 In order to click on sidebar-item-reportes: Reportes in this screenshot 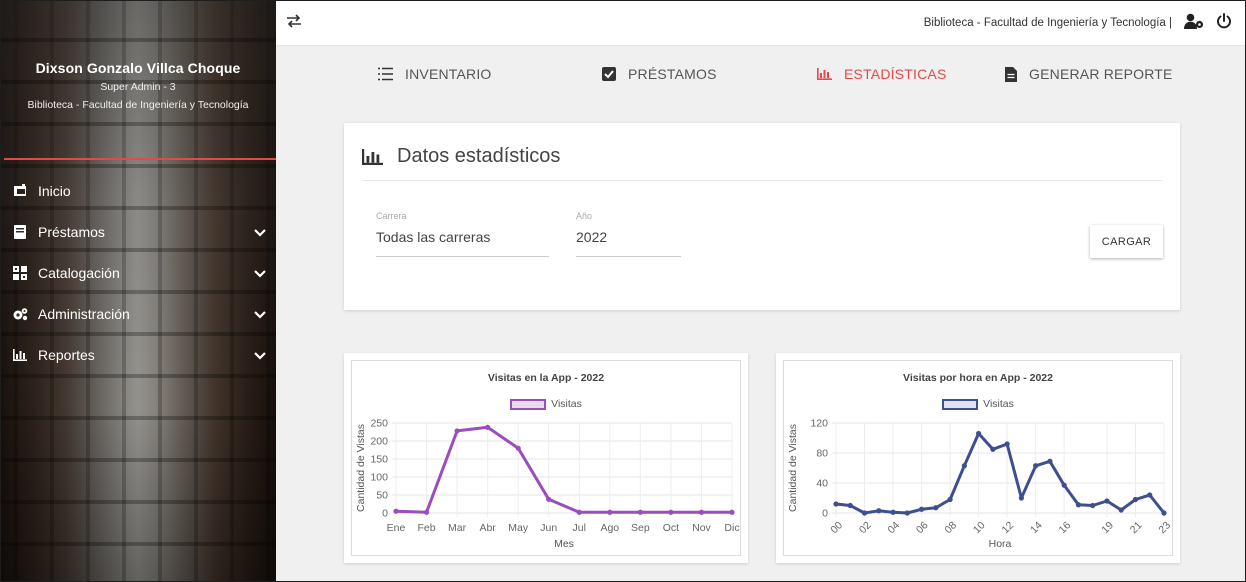, I will do `click(138, 354)`.